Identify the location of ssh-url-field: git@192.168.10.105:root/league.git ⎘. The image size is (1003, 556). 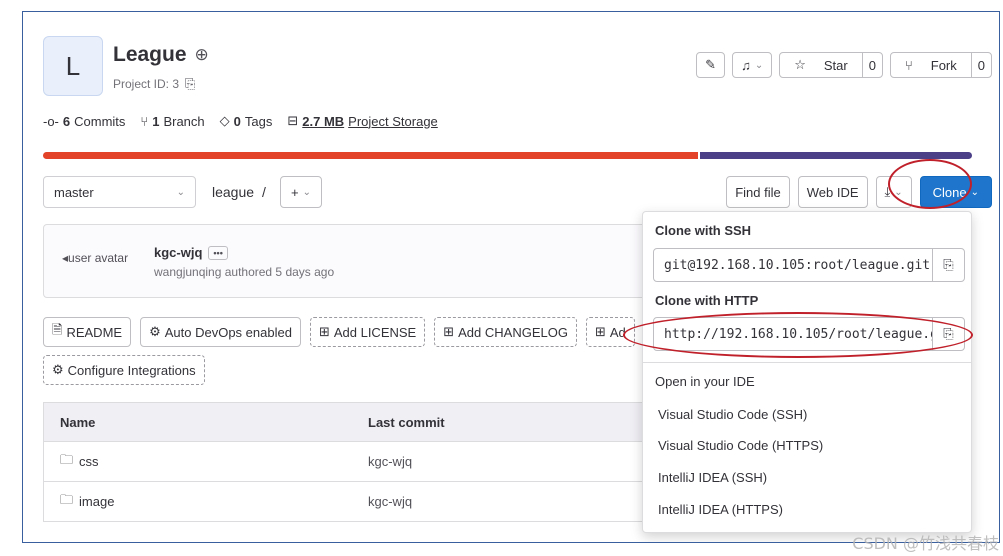
(809, 265).